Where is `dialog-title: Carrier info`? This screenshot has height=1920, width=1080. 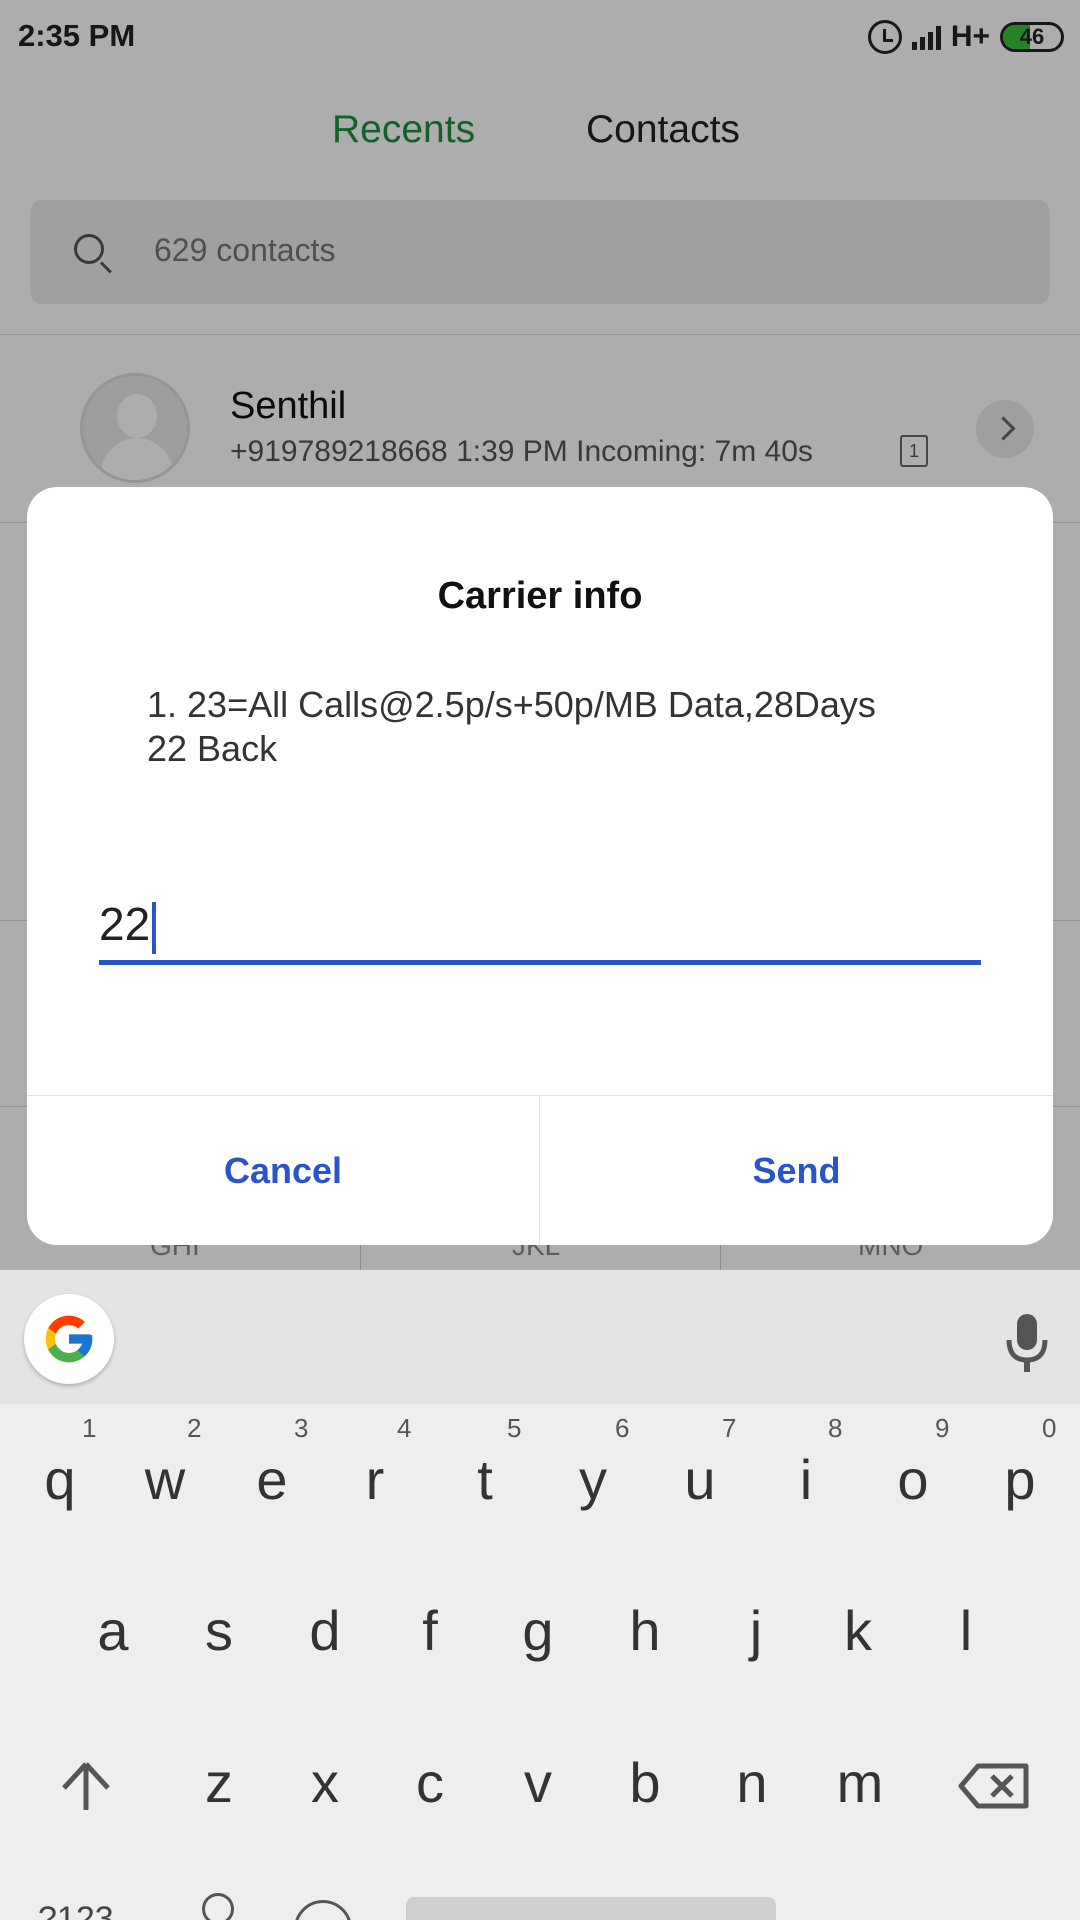 dialog-title: Carrier info is located at coordinates (540, 596).